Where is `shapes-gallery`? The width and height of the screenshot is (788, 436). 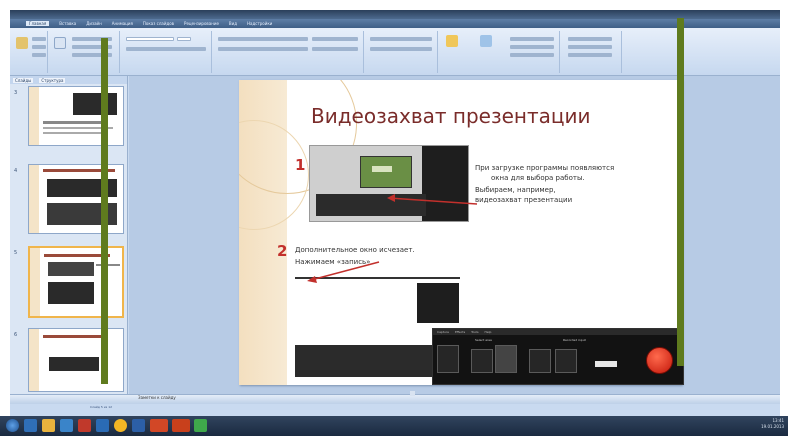 shapes-gallery is located at coordinates (401, 39).